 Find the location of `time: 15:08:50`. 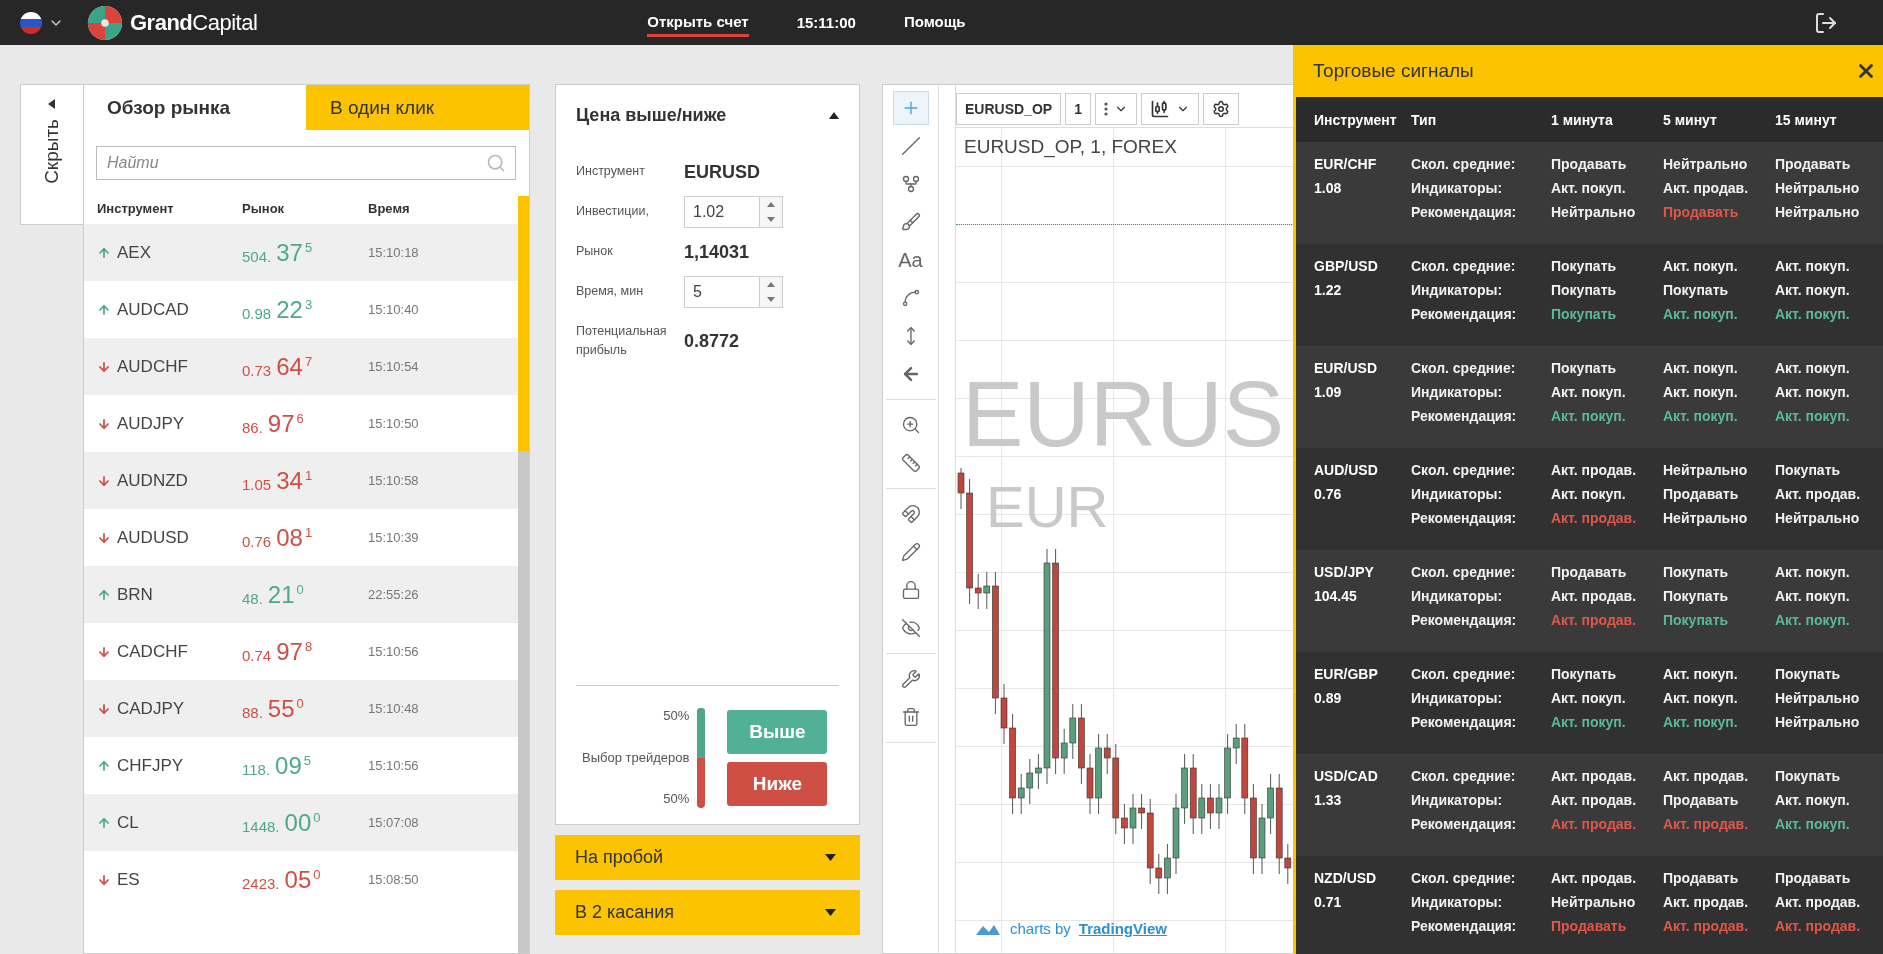

time: 15:08:50 is located at coordinates (394, 879).